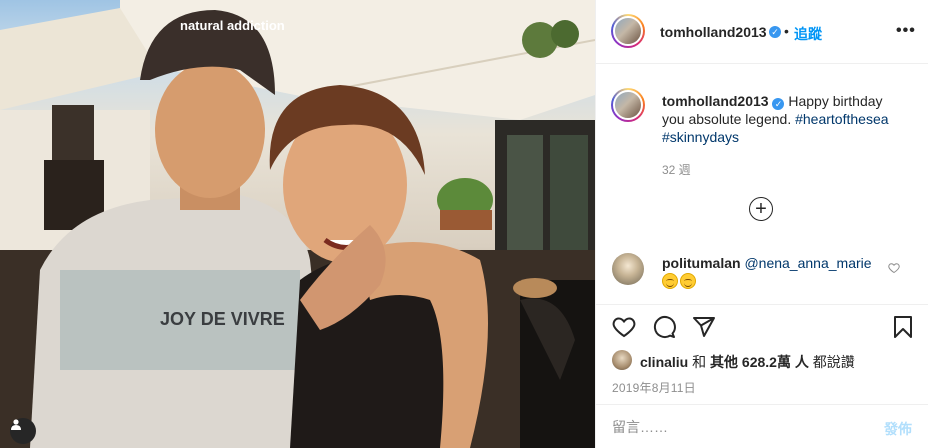  I want to click on caption-username: tomholland2013, so click(715, 101).